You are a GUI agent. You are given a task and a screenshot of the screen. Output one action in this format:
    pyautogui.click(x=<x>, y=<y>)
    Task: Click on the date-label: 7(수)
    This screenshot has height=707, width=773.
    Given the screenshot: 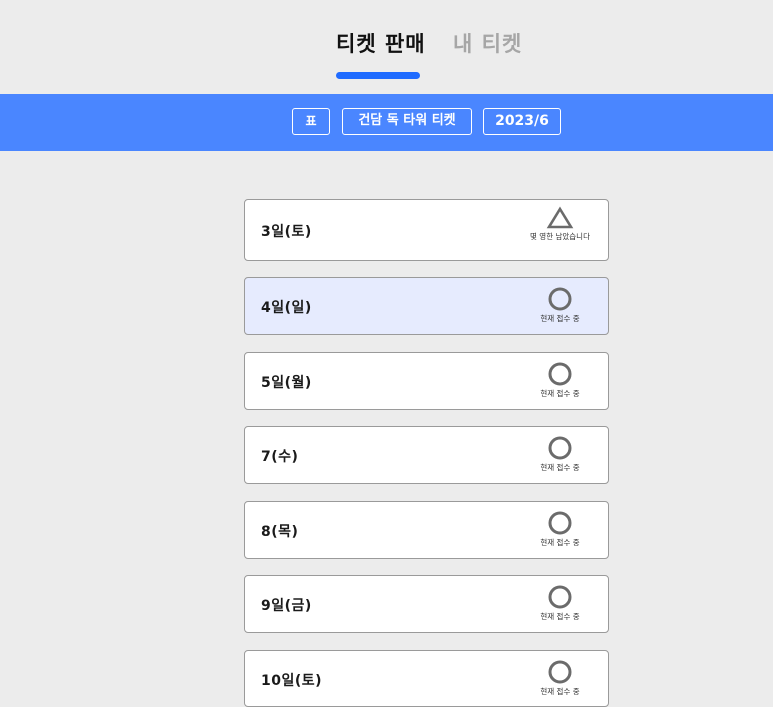 What is the action you would take?
    pyautogui.click(x=280, y=457)
    